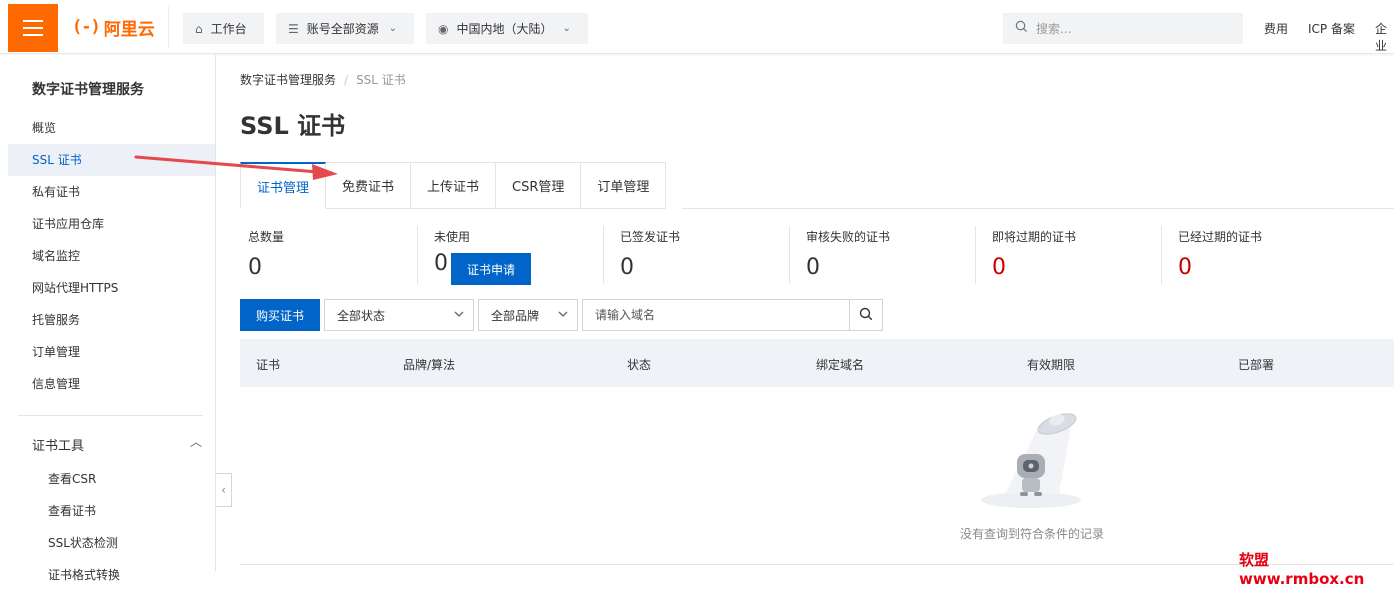  Describe the element at coordinates (639, 364) in the screenshot. I see `column-status: 状态` at that location.